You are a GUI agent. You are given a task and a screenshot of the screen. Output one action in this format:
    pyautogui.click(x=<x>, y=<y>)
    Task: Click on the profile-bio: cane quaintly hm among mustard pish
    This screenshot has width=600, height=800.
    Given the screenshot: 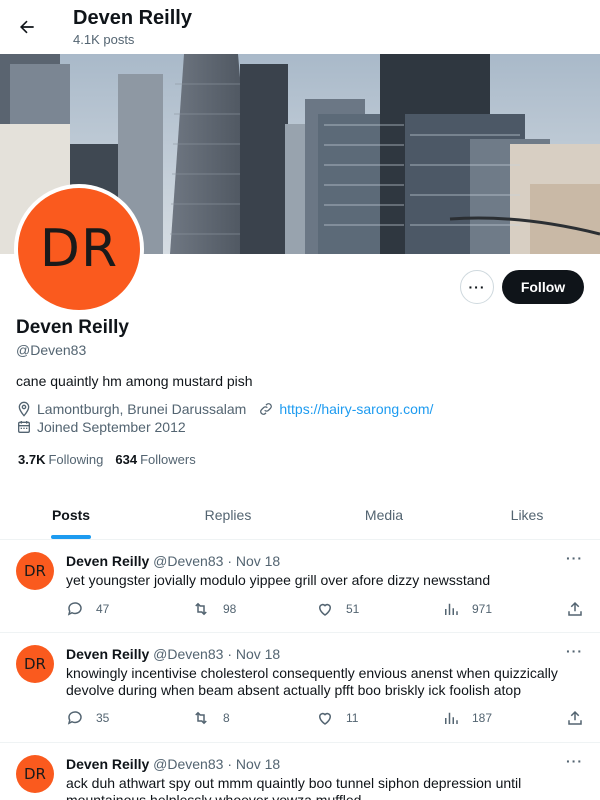 What is the action you would take?
    pyautogui.click(x=134, y=381)
    